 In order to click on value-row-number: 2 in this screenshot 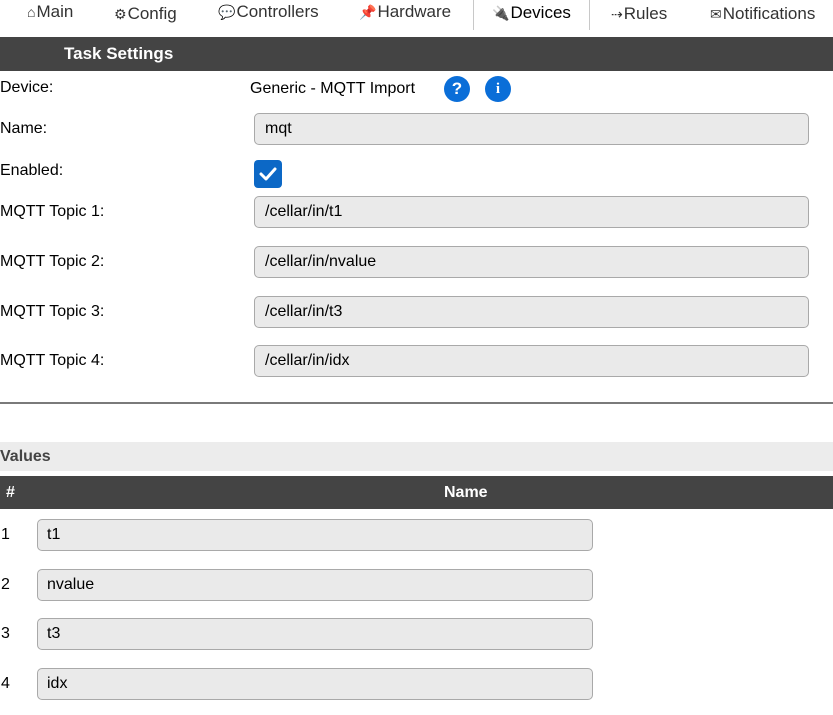, I will do `click(5, 584)`.